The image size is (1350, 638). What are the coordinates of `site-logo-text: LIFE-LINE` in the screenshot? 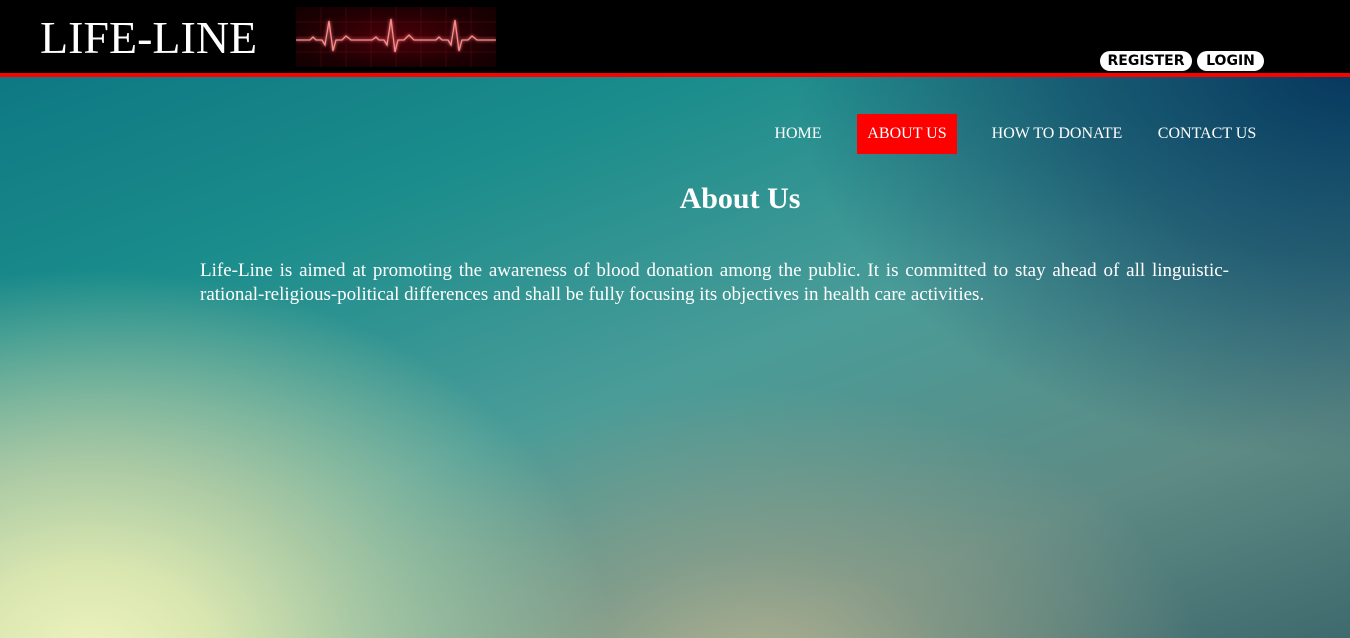 It's located at (148, 38).